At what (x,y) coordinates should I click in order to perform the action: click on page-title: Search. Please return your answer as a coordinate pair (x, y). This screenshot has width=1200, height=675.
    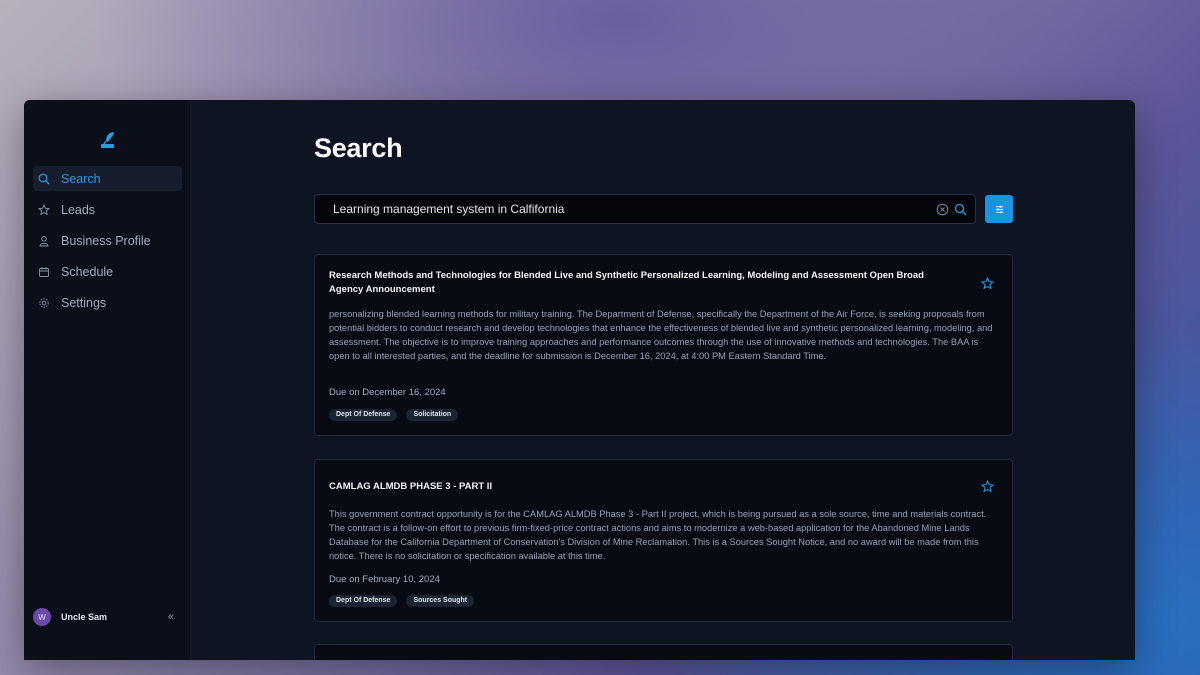
    Looking at the image, I should click on (358, 148).